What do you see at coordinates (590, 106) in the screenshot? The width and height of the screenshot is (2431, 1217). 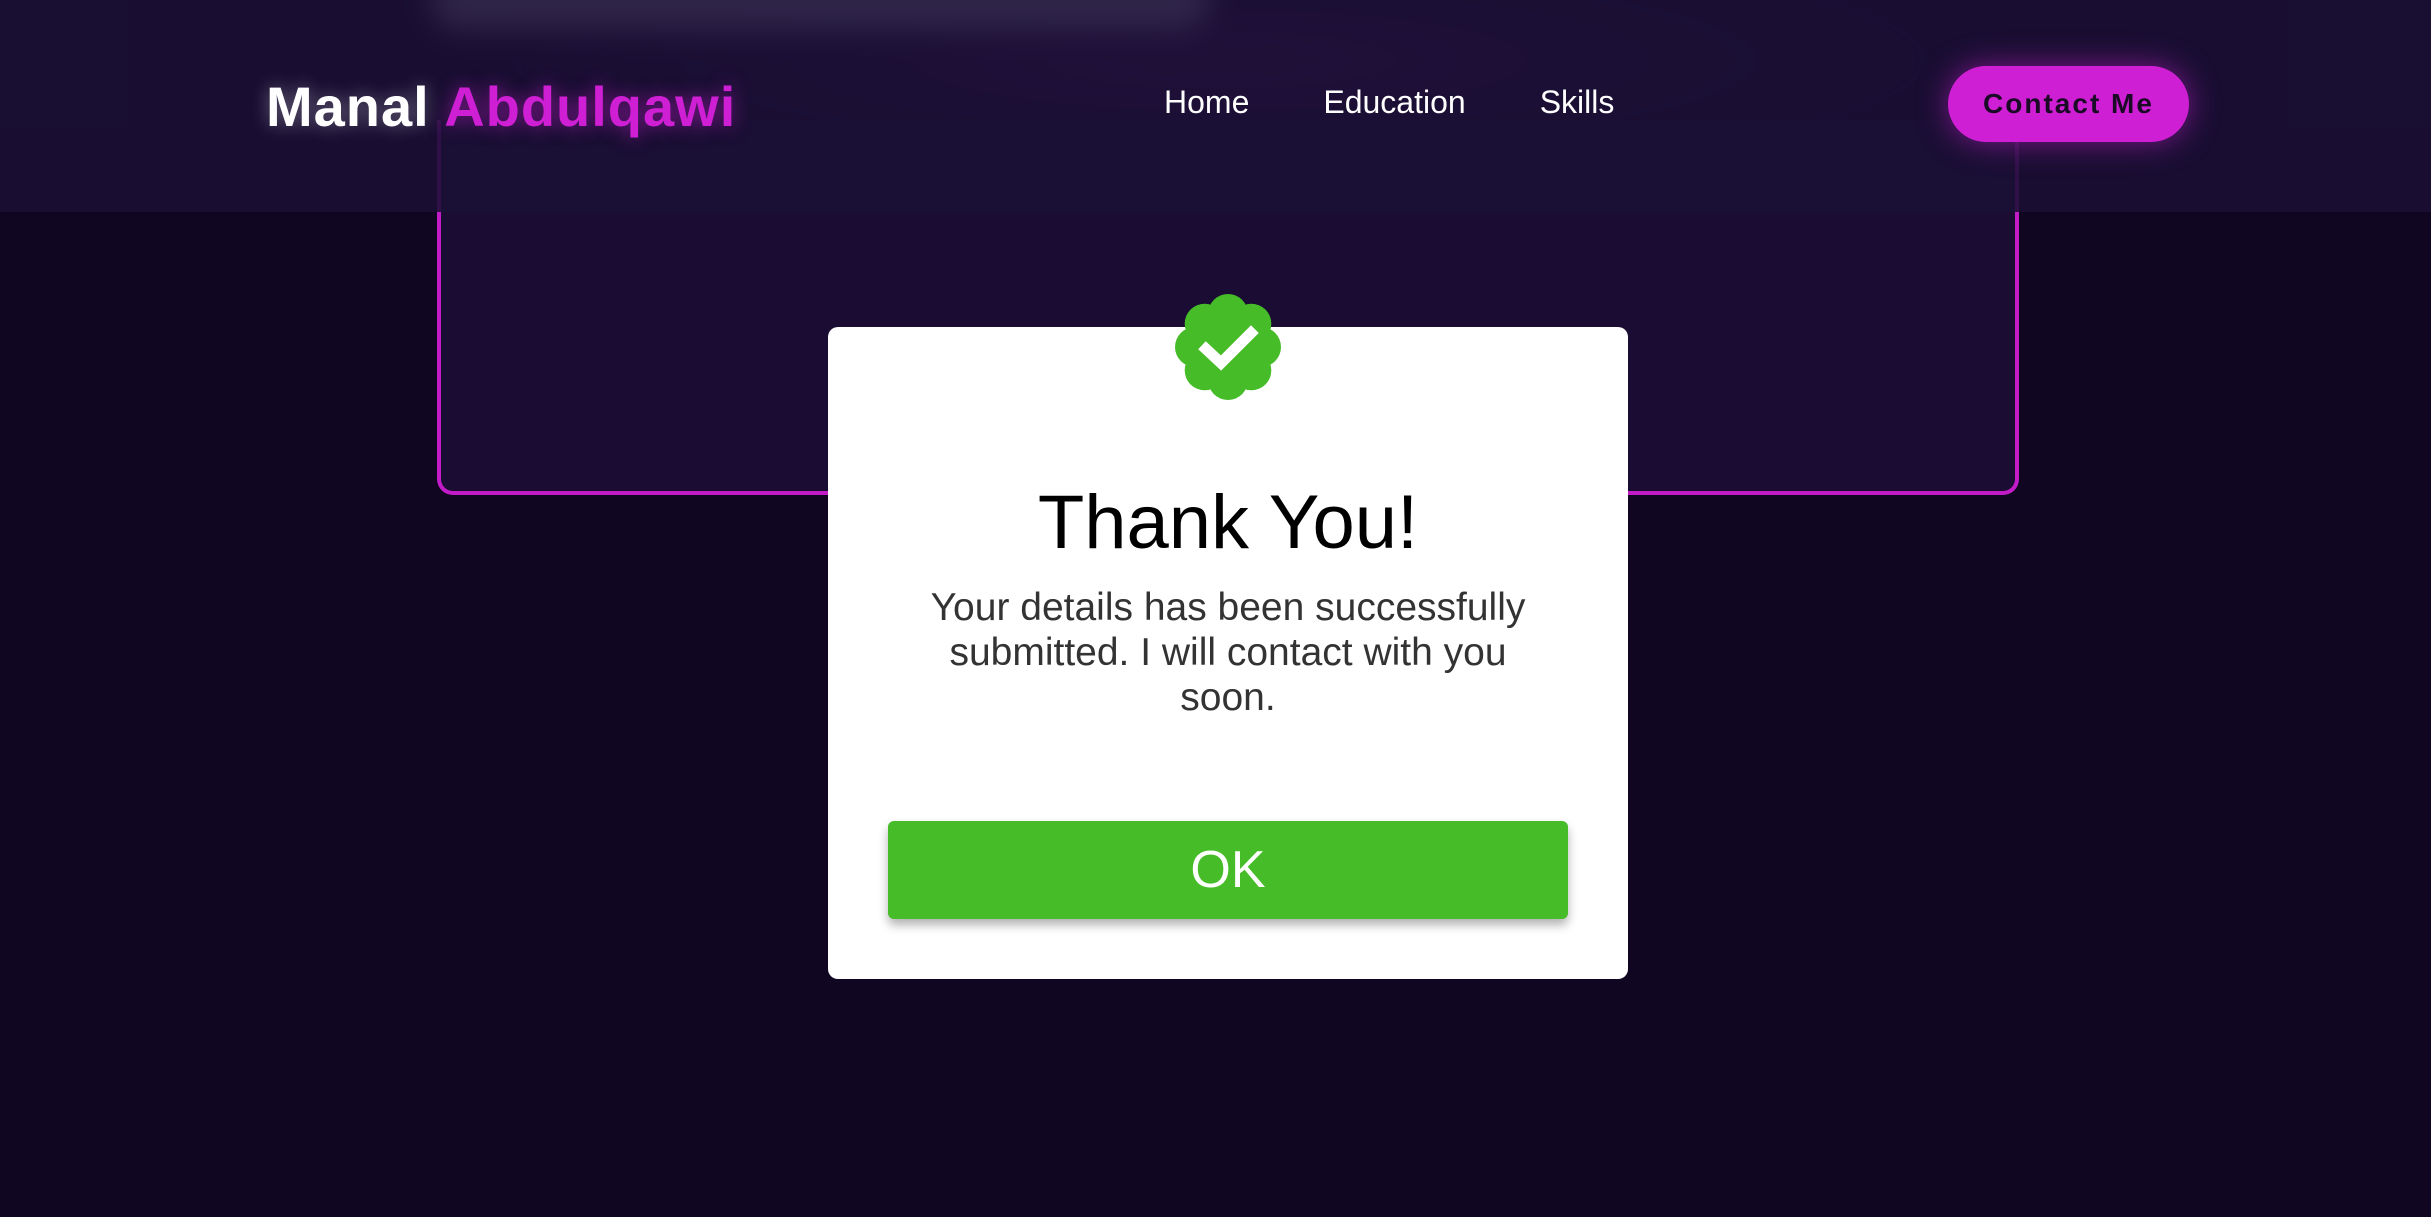 I see `logo-last-name: Abdulqawi` at bounding box center [590, 106].